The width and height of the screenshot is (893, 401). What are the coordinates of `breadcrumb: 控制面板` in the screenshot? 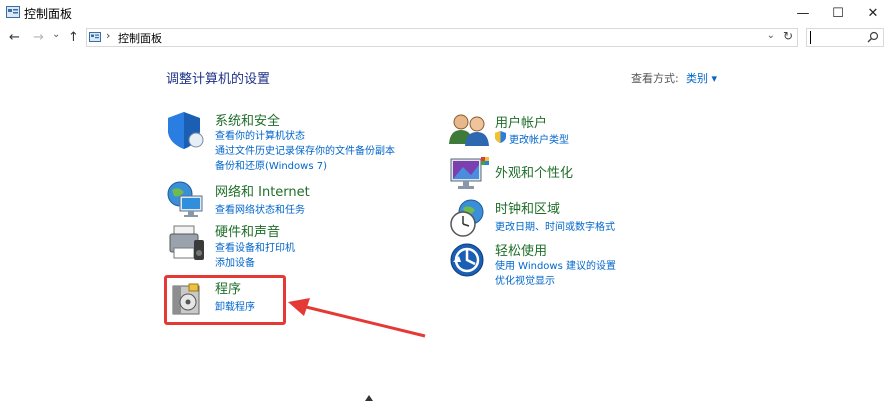 It's located at (140, 38).